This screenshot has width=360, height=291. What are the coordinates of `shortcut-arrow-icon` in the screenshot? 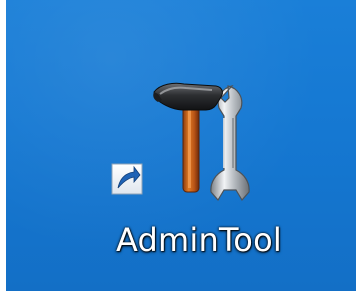 It's located at (127, 179).